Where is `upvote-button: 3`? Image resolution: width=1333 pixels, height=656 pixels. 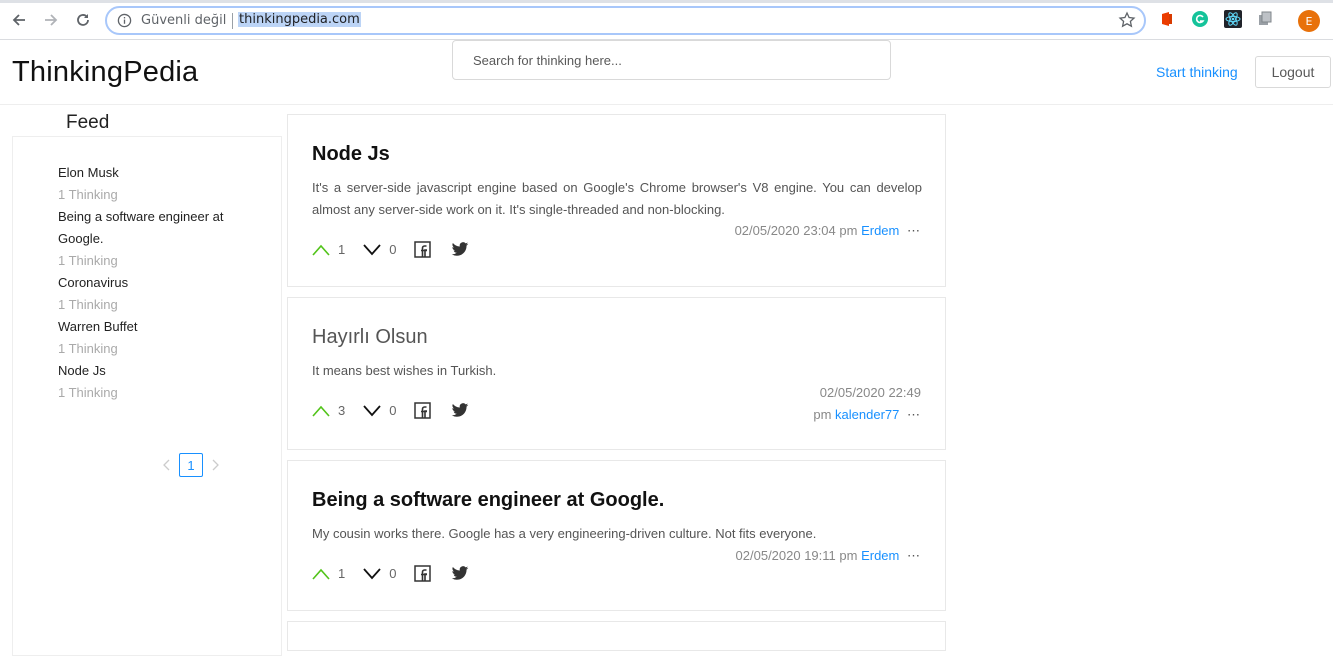 upvote-button: 3 is located at coordinates (337, 410).